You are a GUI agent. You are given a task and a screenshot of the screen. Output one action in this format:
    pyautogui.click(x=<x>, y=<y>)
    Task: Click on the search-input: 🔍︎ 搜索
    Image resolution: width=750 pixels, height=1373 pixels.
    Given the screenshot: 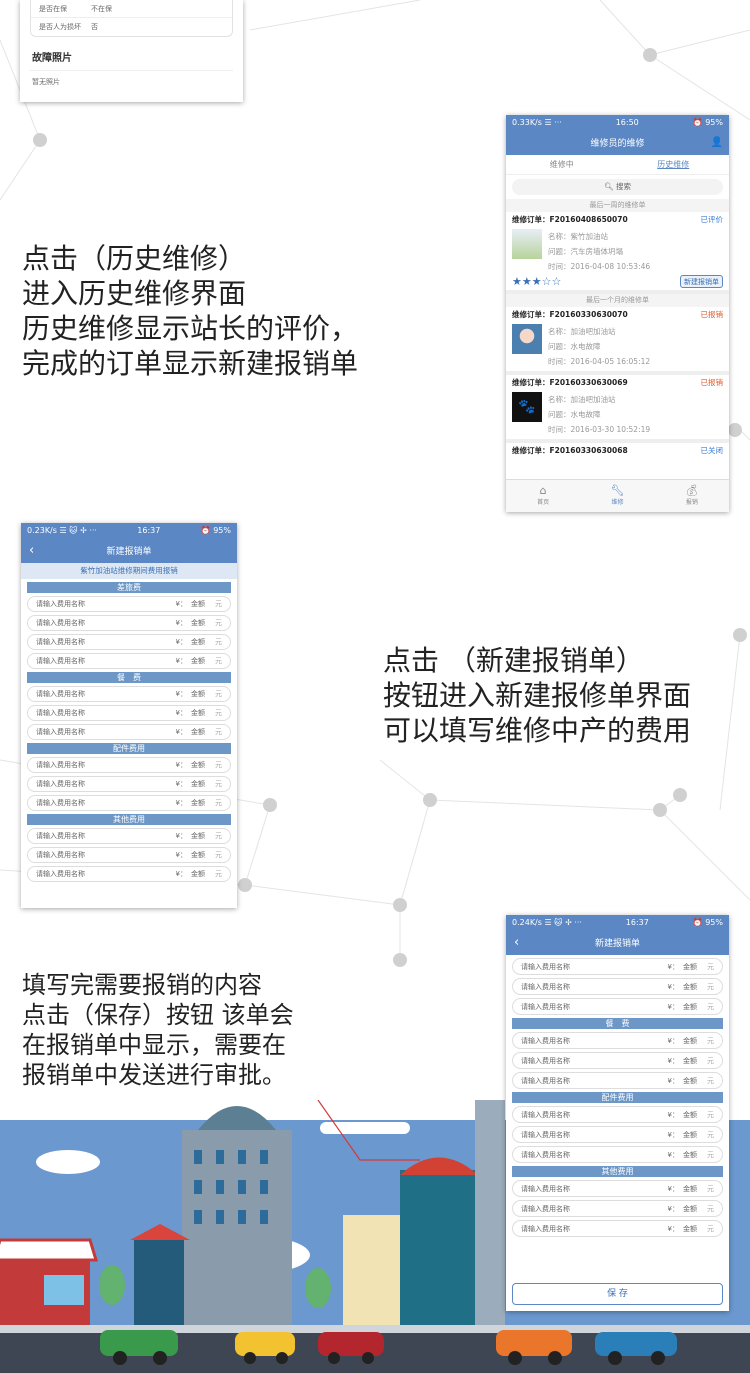 What is the action you would take?
    pyautogui.click(x=617, y=187)
    